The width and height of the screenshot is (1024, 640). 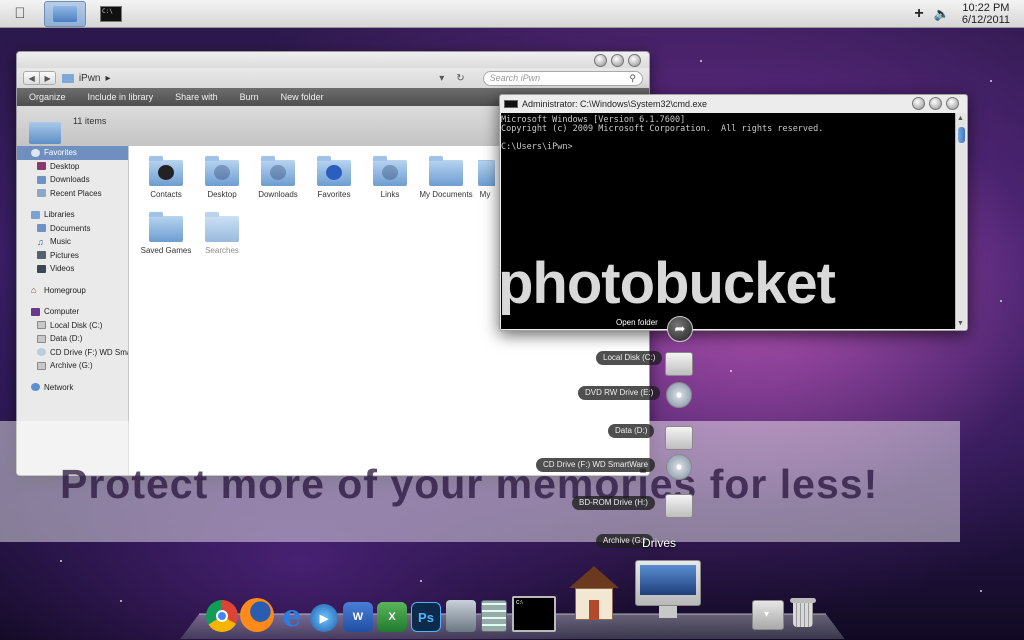 I want to click on open-folder-icon: ➦, so click(x=680, y=329).